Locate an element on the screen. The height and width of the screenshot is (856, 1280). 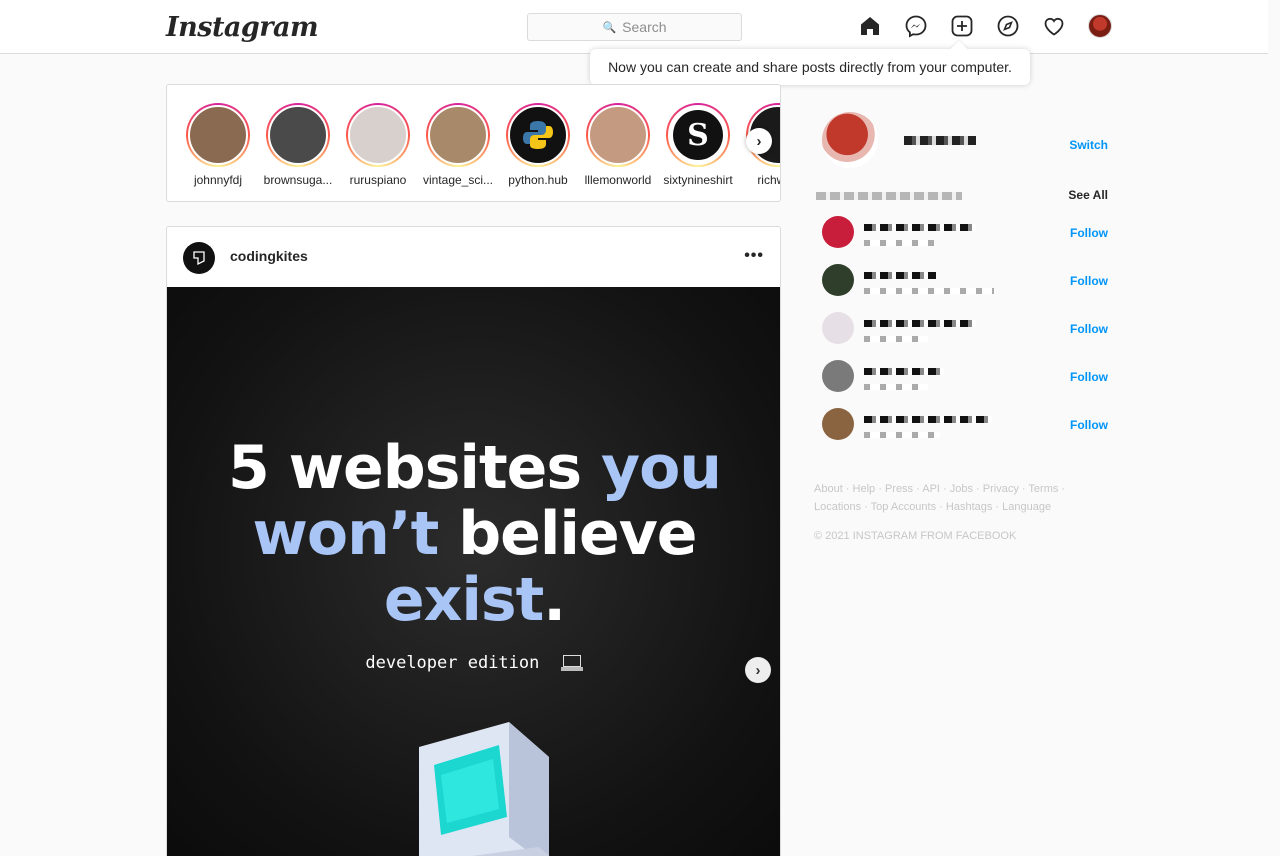
explore-icon is located at coordinates (1008, 26).